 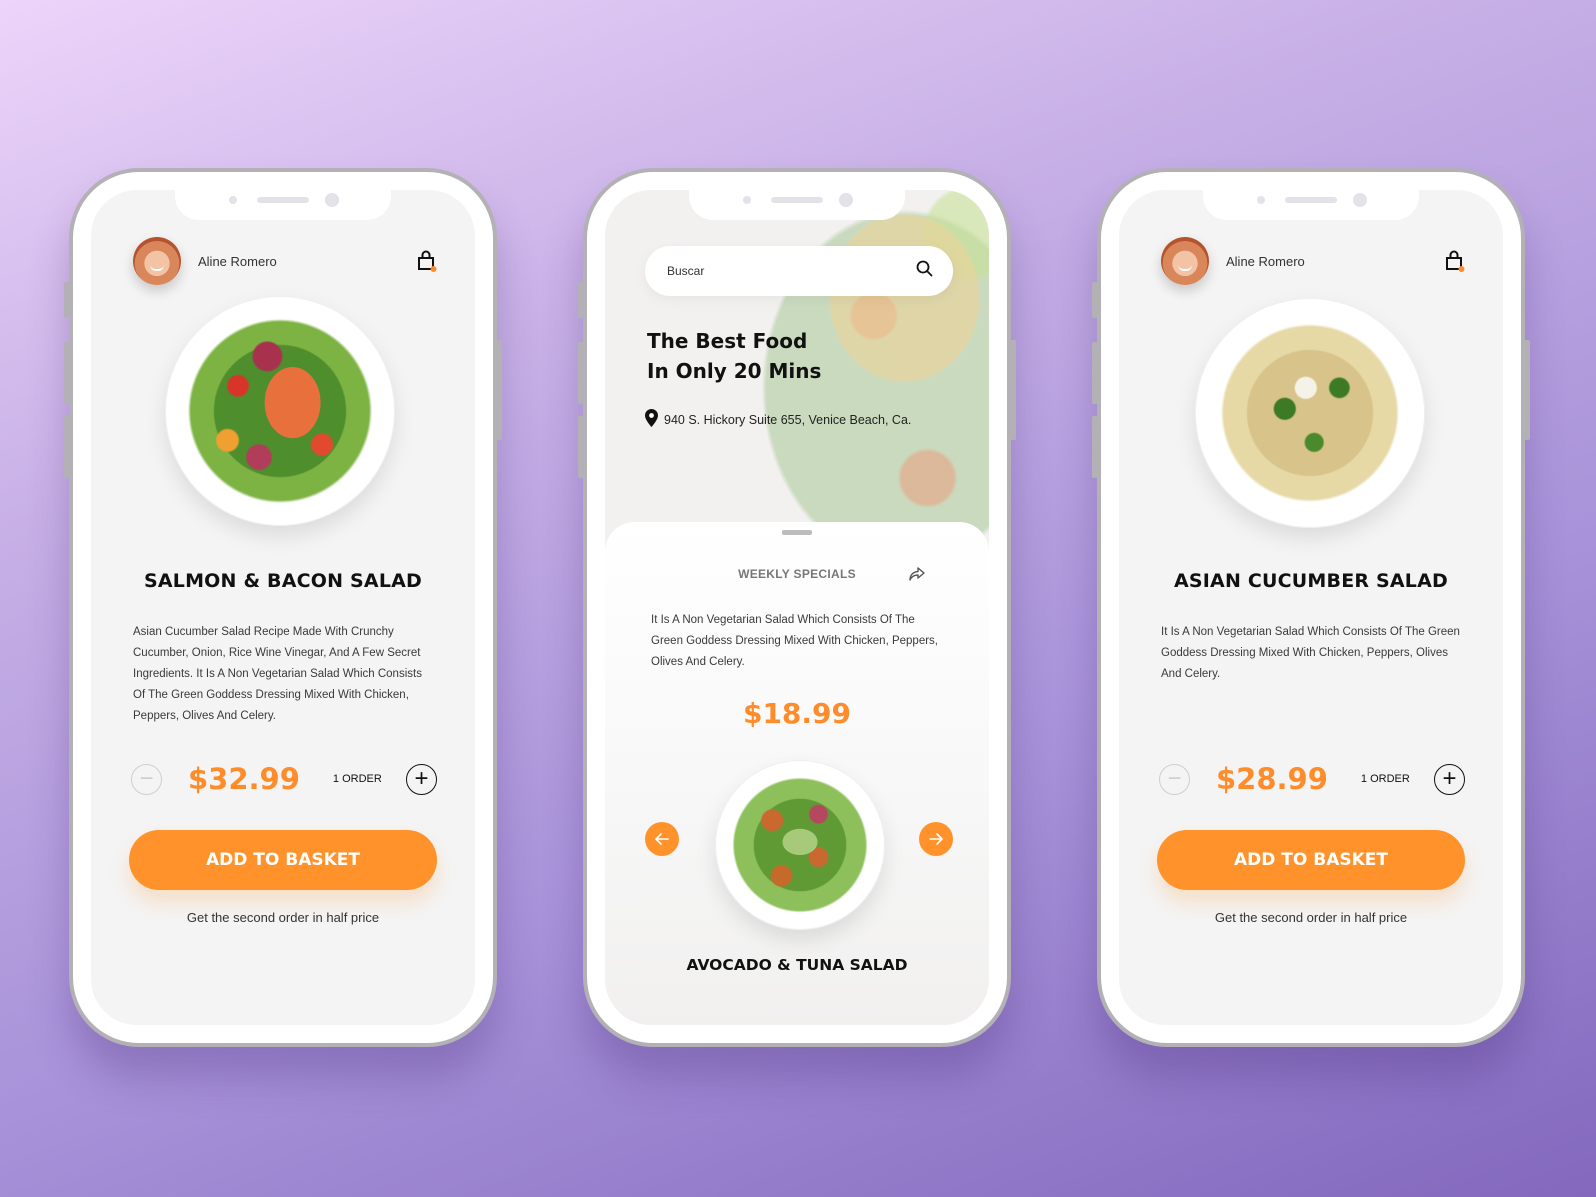 I want to click on quantity-row: − $32.99 1 ORDER +, so click(x=284, y=779).